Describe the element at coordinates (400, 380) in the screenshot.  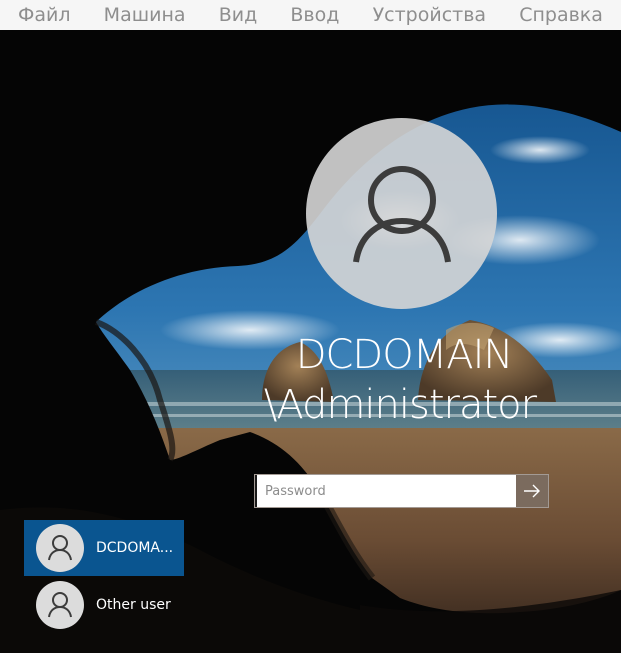
I see `username-display: DCDOMAIN \Administrator` at that location.